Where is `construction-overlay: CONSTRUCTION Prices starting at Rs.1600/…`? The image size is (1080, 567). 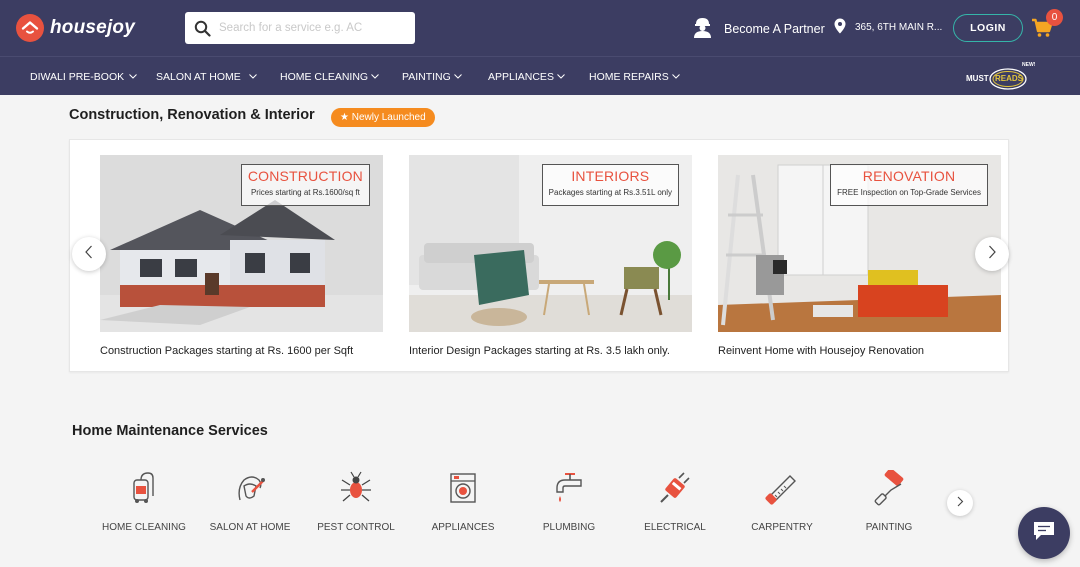
construction-overlay: CONSTRUCTION Prices starting at Rs.1600/… is located at coordinates (305, 185).